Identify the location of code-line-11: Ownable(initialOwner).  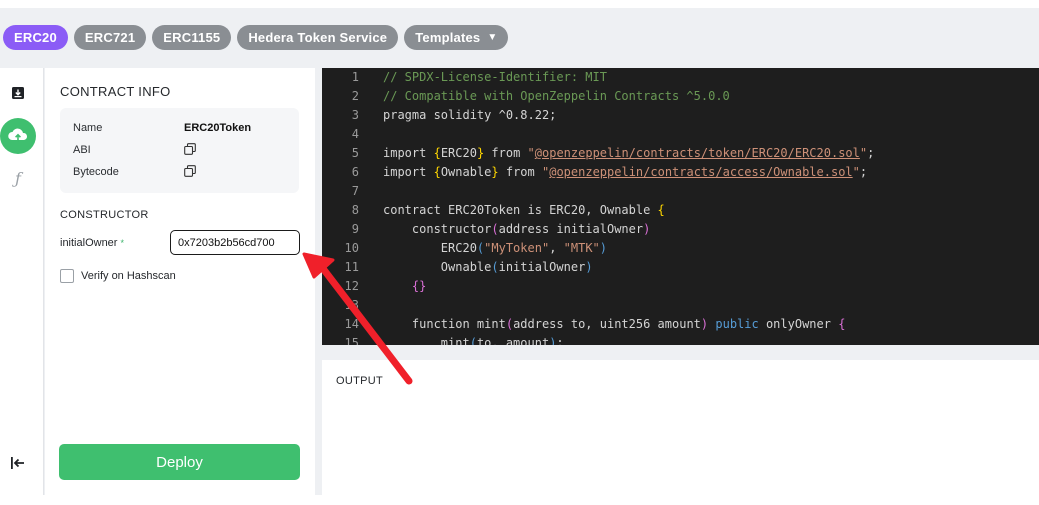
(488, 267).